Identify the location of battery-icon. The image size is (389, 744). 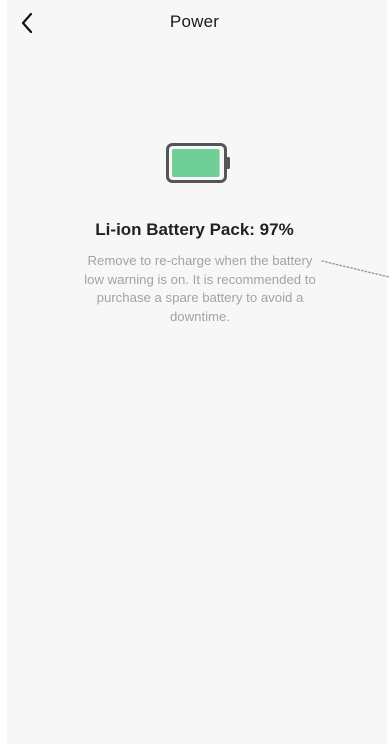
(198, 163).